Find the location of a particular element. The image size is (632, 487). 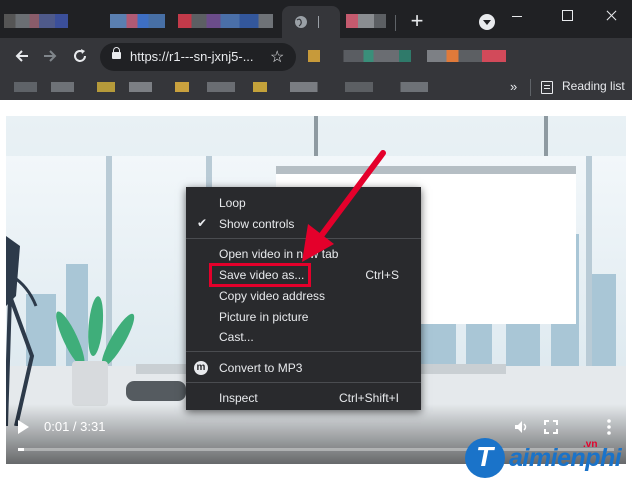

address-bar: https://r1---sn-jxnj5-... ☆ is located at coordinates (198, 57).